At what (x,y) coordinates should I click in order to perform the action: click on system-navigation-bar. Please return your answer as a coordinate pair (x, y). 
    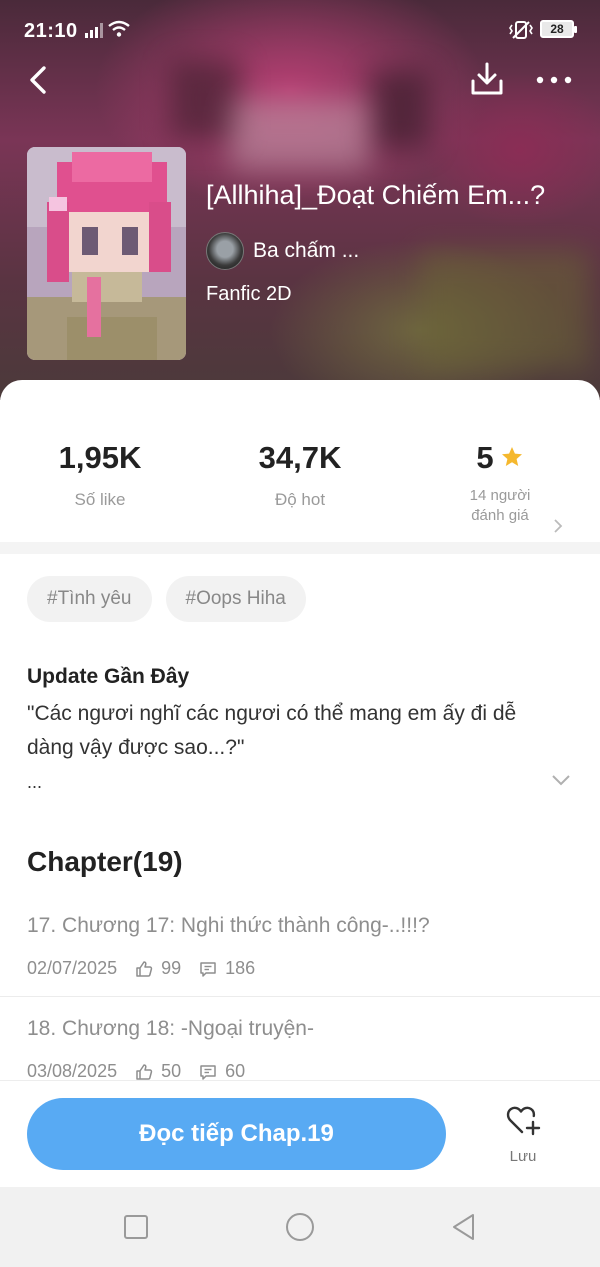
    Looking at the image, I should click on (300, 1227).